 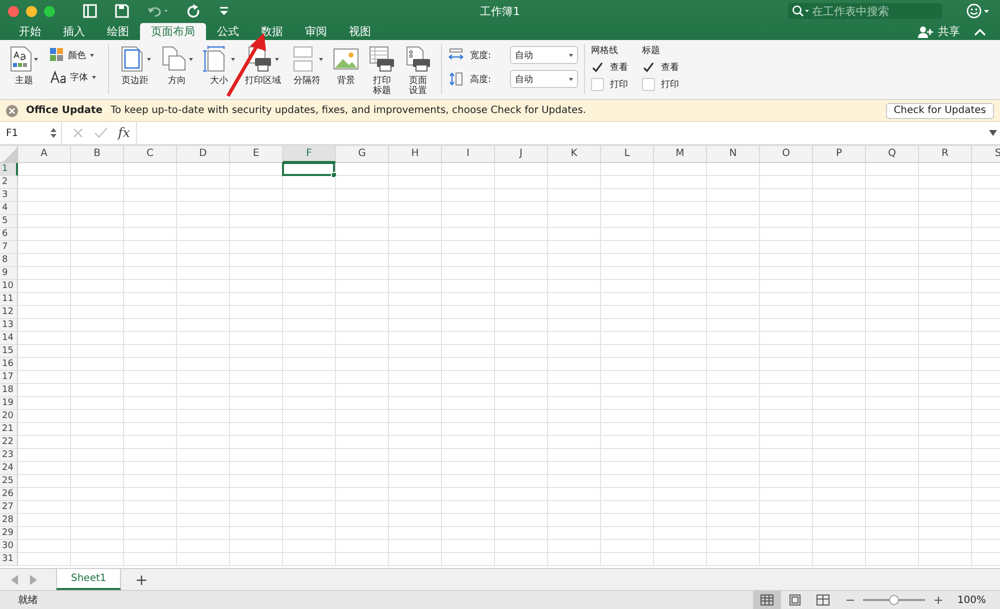 I want to click on customize-caret-icon, so click(x=224, y=11).